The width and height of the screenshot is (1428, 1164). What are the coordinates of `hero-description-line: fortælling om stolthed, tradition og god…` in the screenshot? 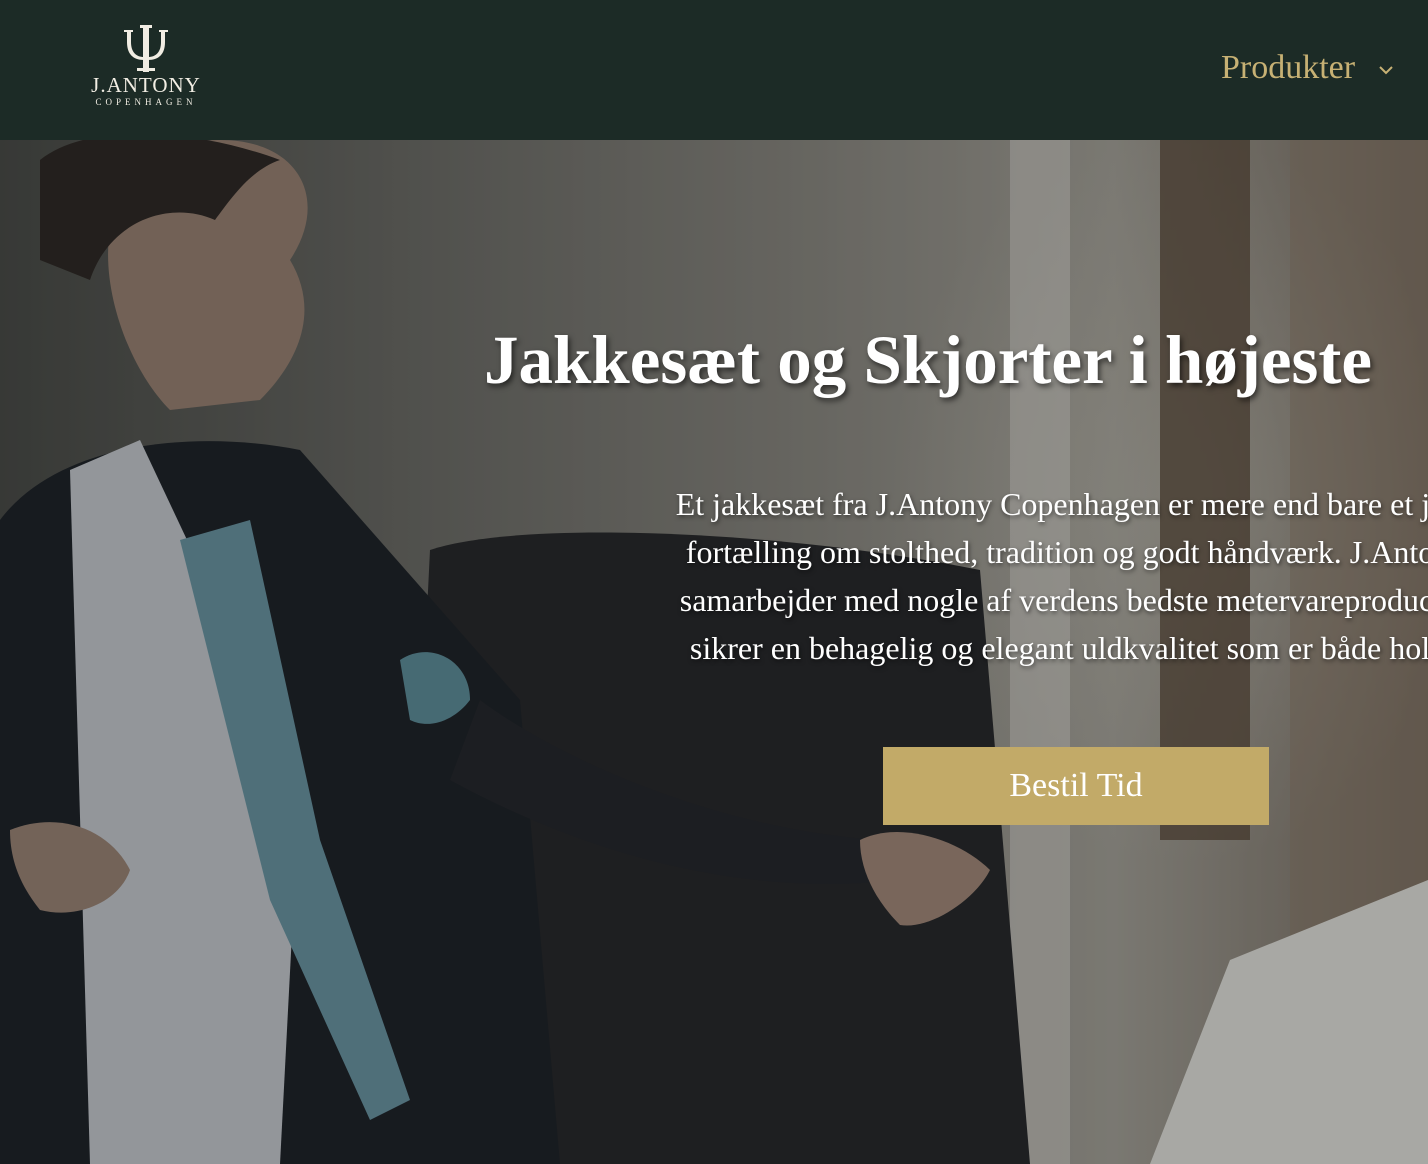 It's located at (1056, 552).